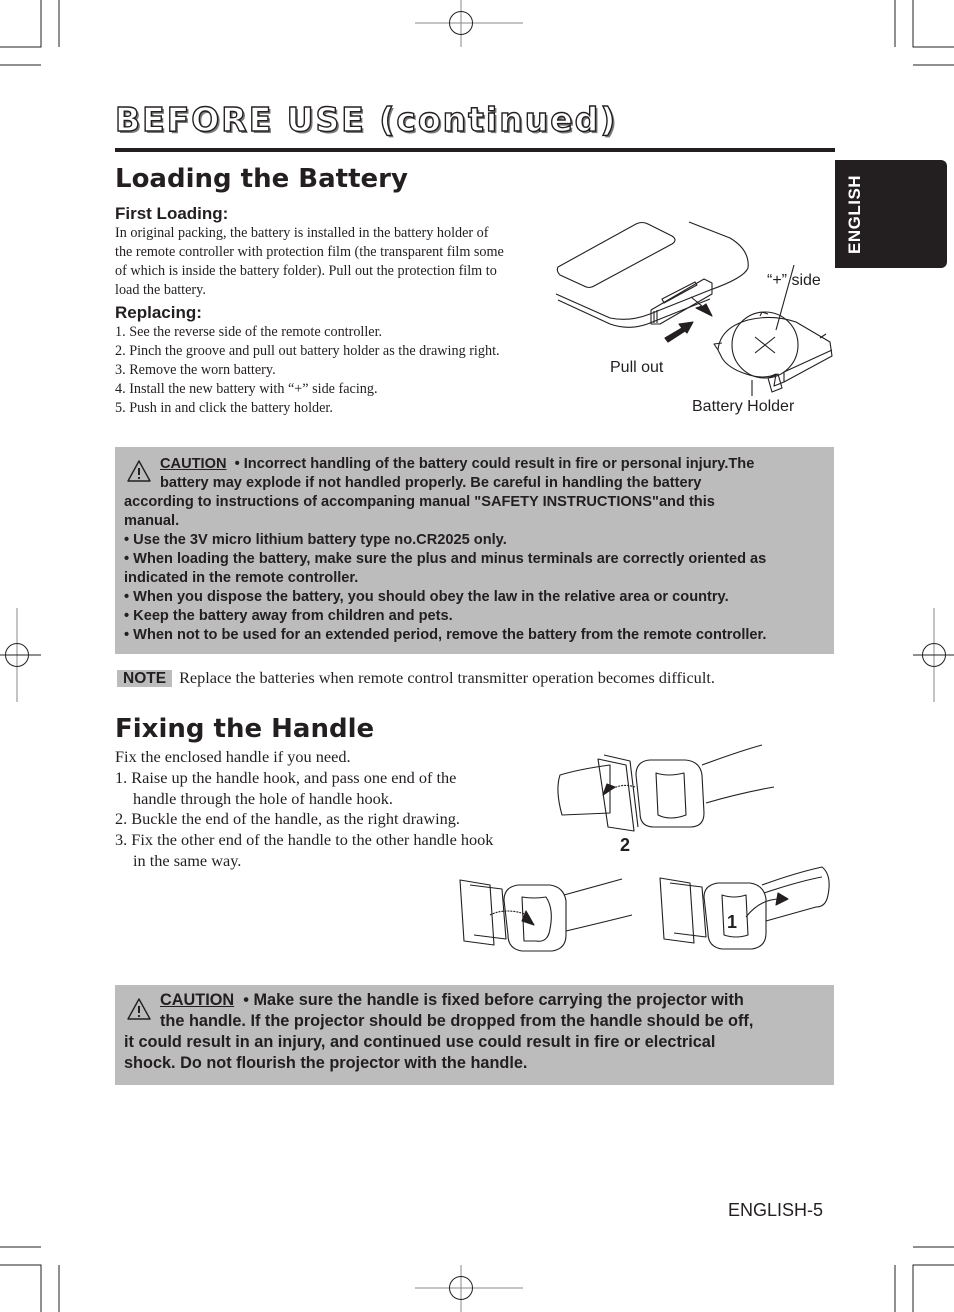 The image size is (954, 1312). Describe the element at coordinates (644, 848) in the screenshot. I see `handle-buckle-illustration-icon` at that location.